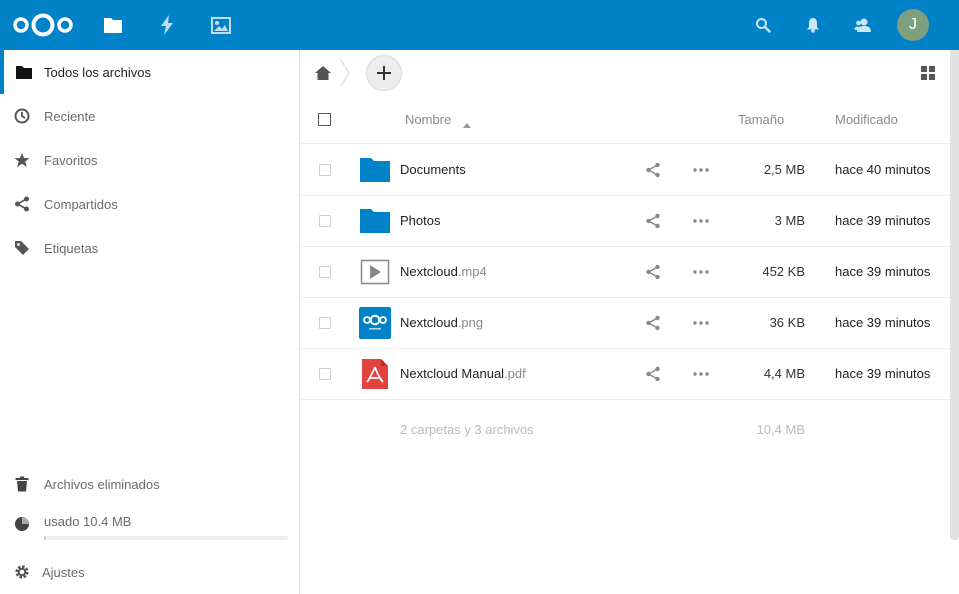 Image resolution: width=959 pixels, height=594 pixels. I want to click on file-modified: hace 40 minutos, so click(883, 169).